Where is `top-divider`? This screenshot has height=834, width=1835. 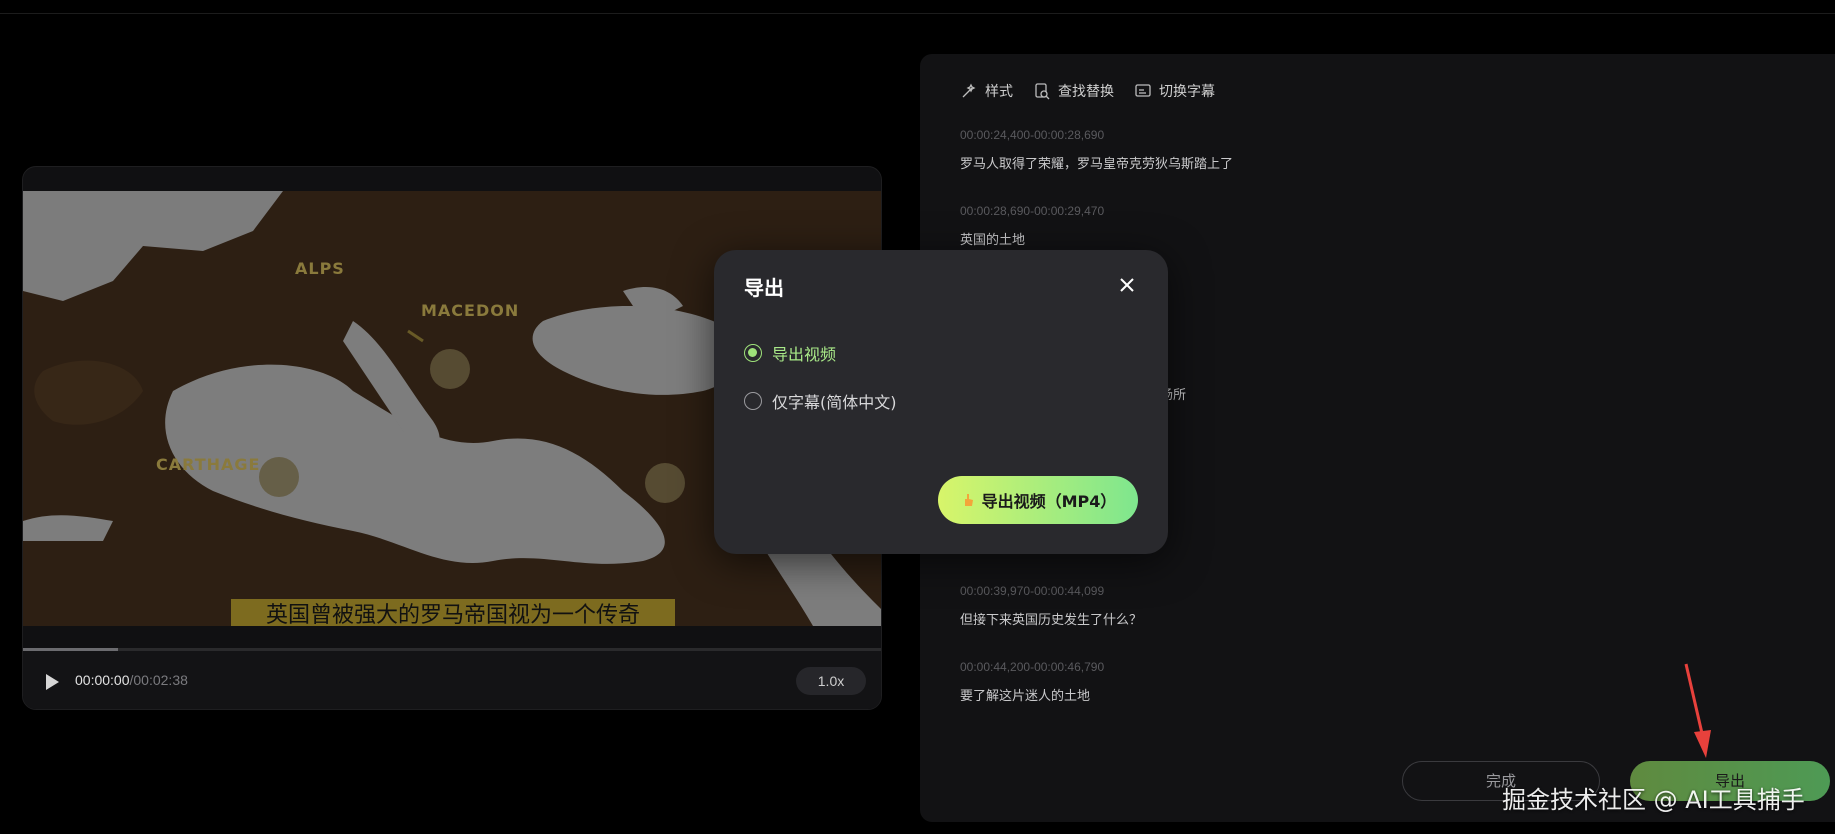
top-divider is located at coordinates (917, 13).